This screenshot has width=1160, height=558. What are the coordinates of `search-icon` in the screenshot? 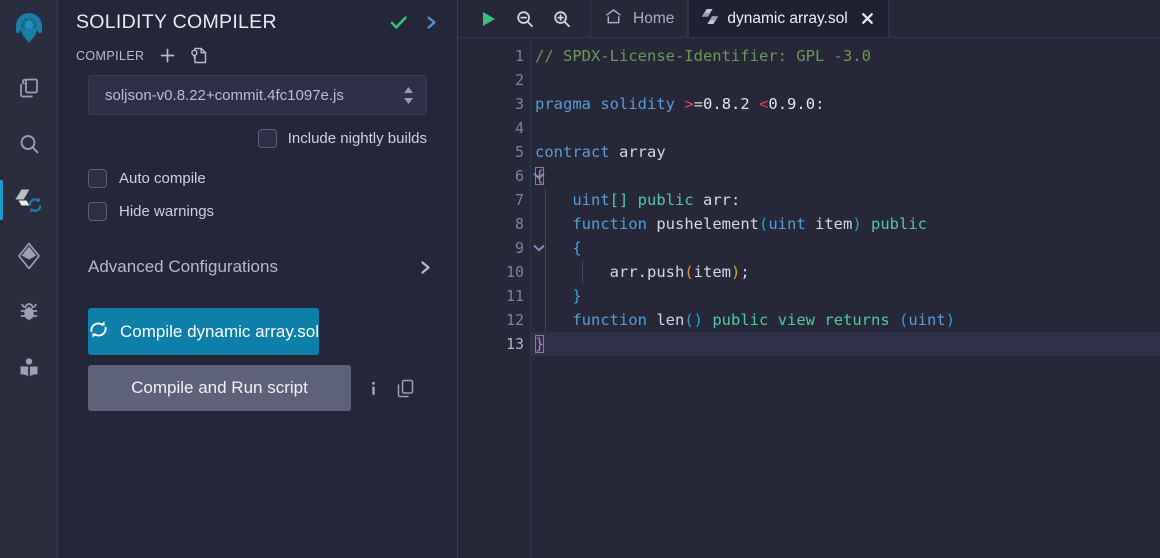 It's located at (29, 144).